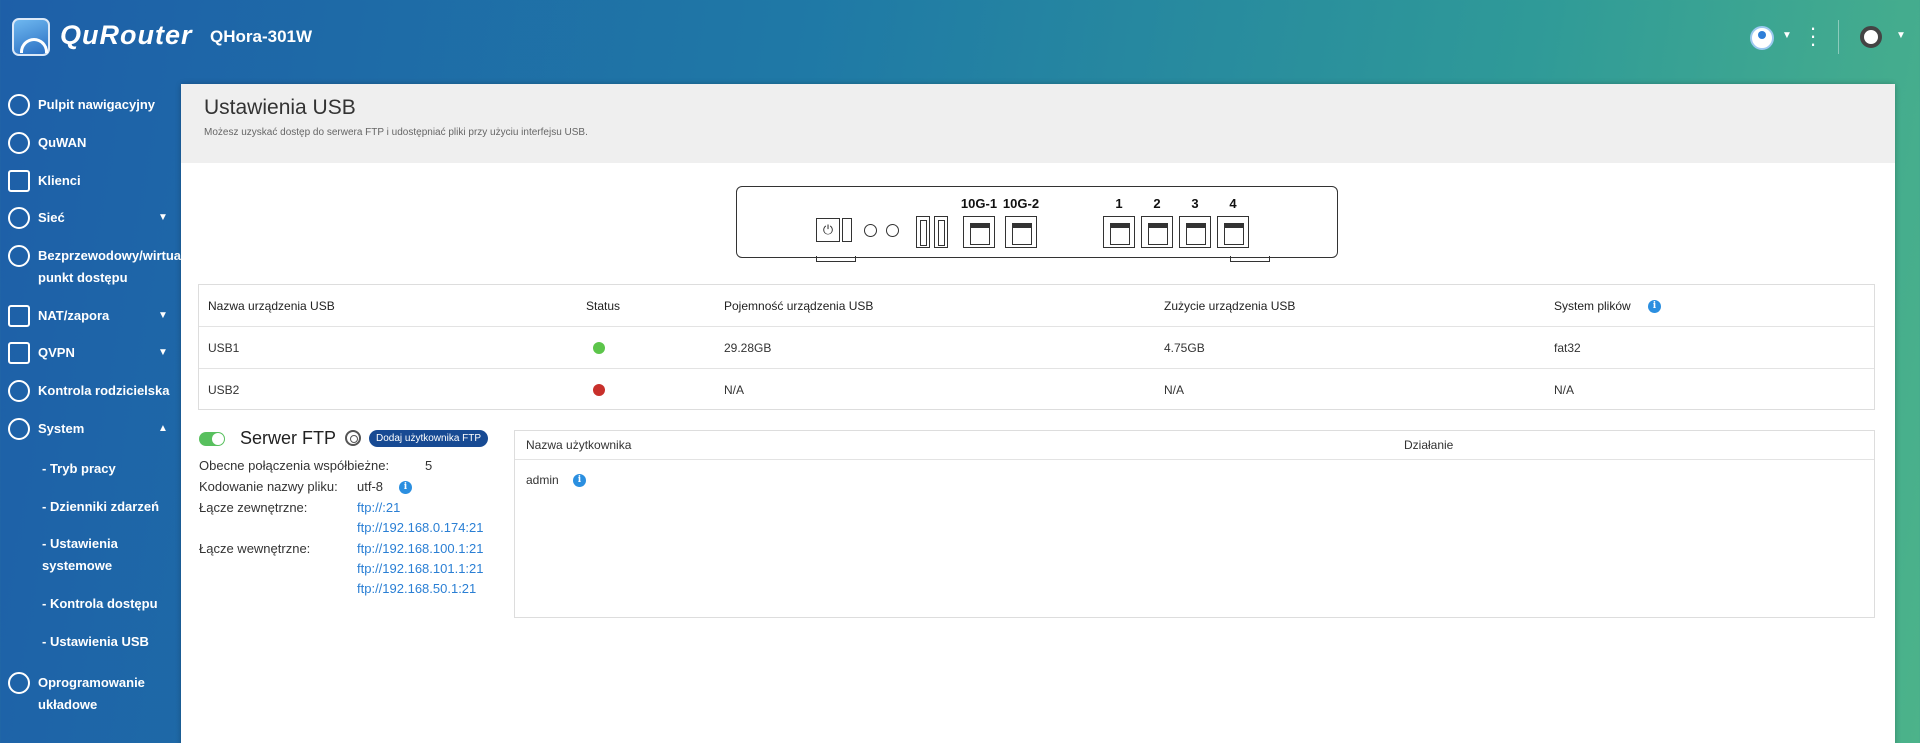 Image resolution: width=1920 pixels, height=743 pixels. Describe the element at coordinates (19, 105) in the screenshot. I see `dashboard-icon` at that location.